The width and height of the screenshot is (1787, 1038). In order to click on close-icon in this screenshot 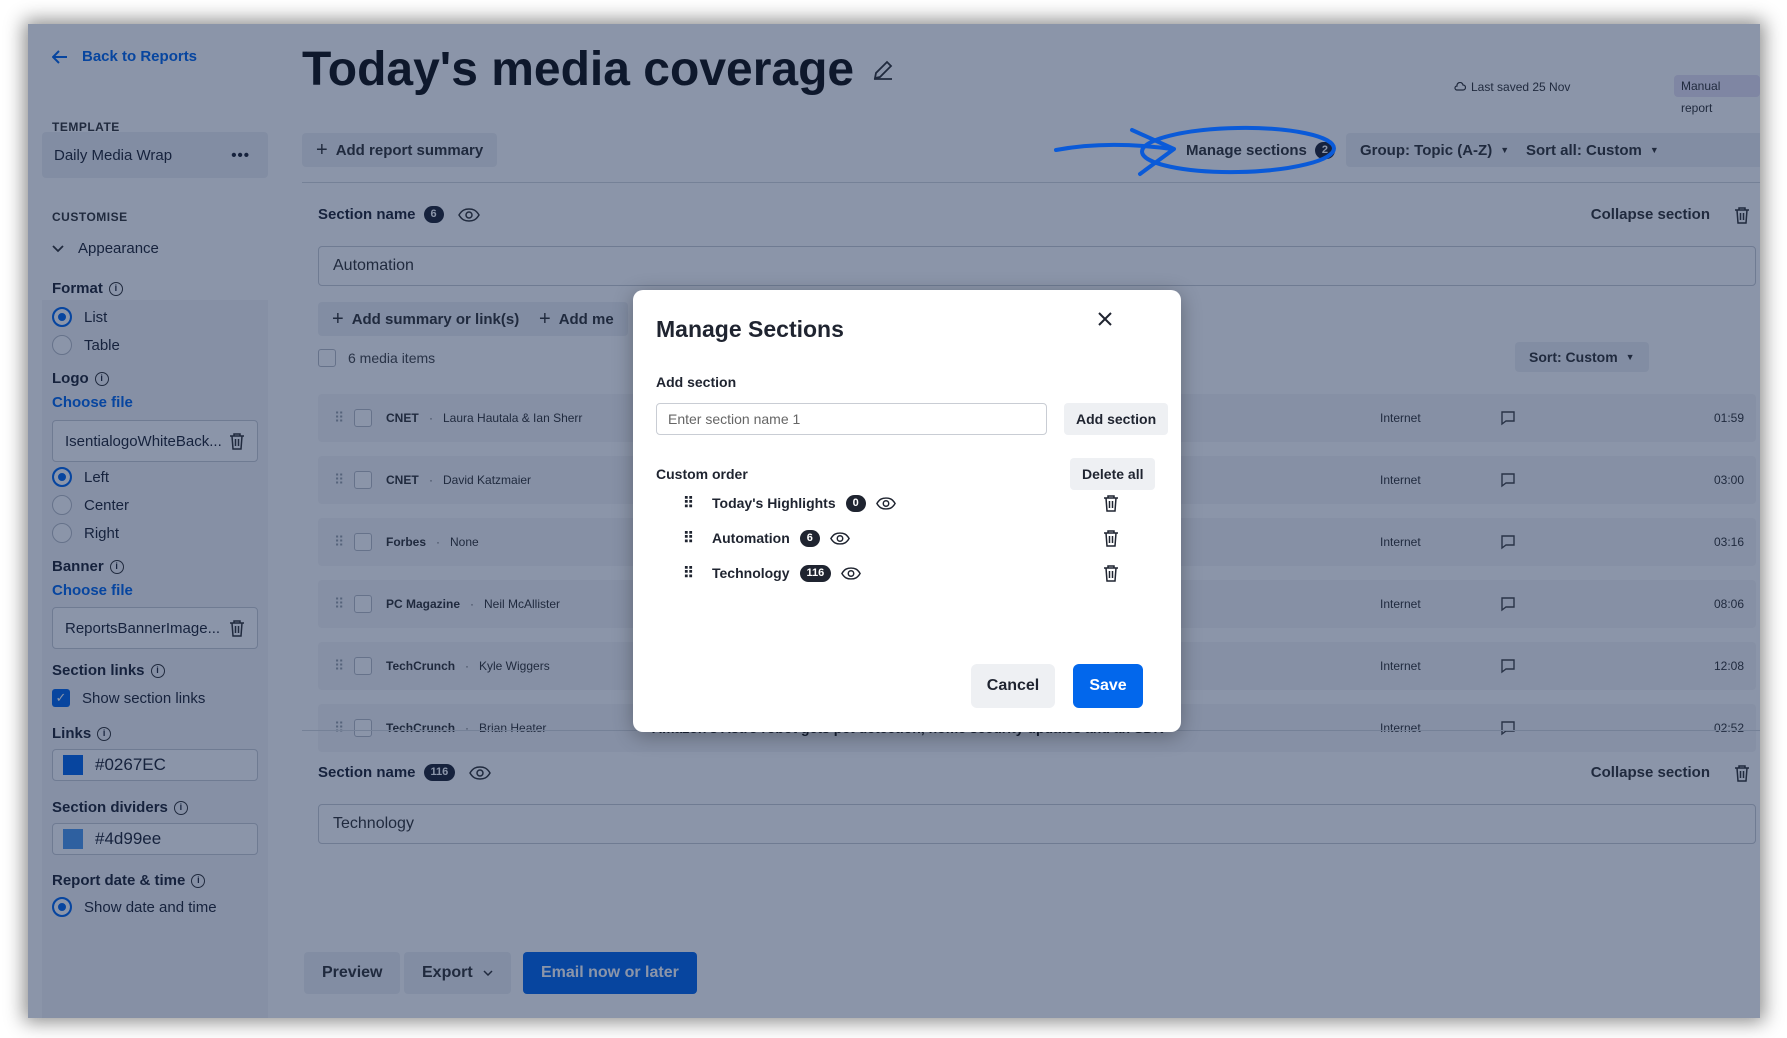, I will do `click(1105, 319)`.